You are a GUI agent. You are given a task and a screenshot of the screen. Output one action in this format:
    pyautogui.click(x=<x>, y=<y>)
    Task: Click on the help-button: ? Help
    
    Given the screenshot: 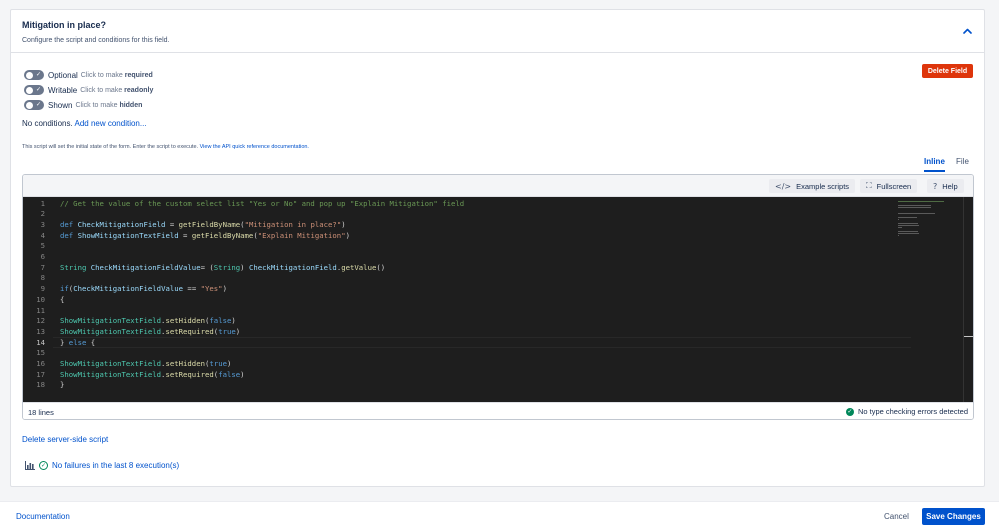 What is the action you would take?
    pyautogui.click(x=945, y=186)
    